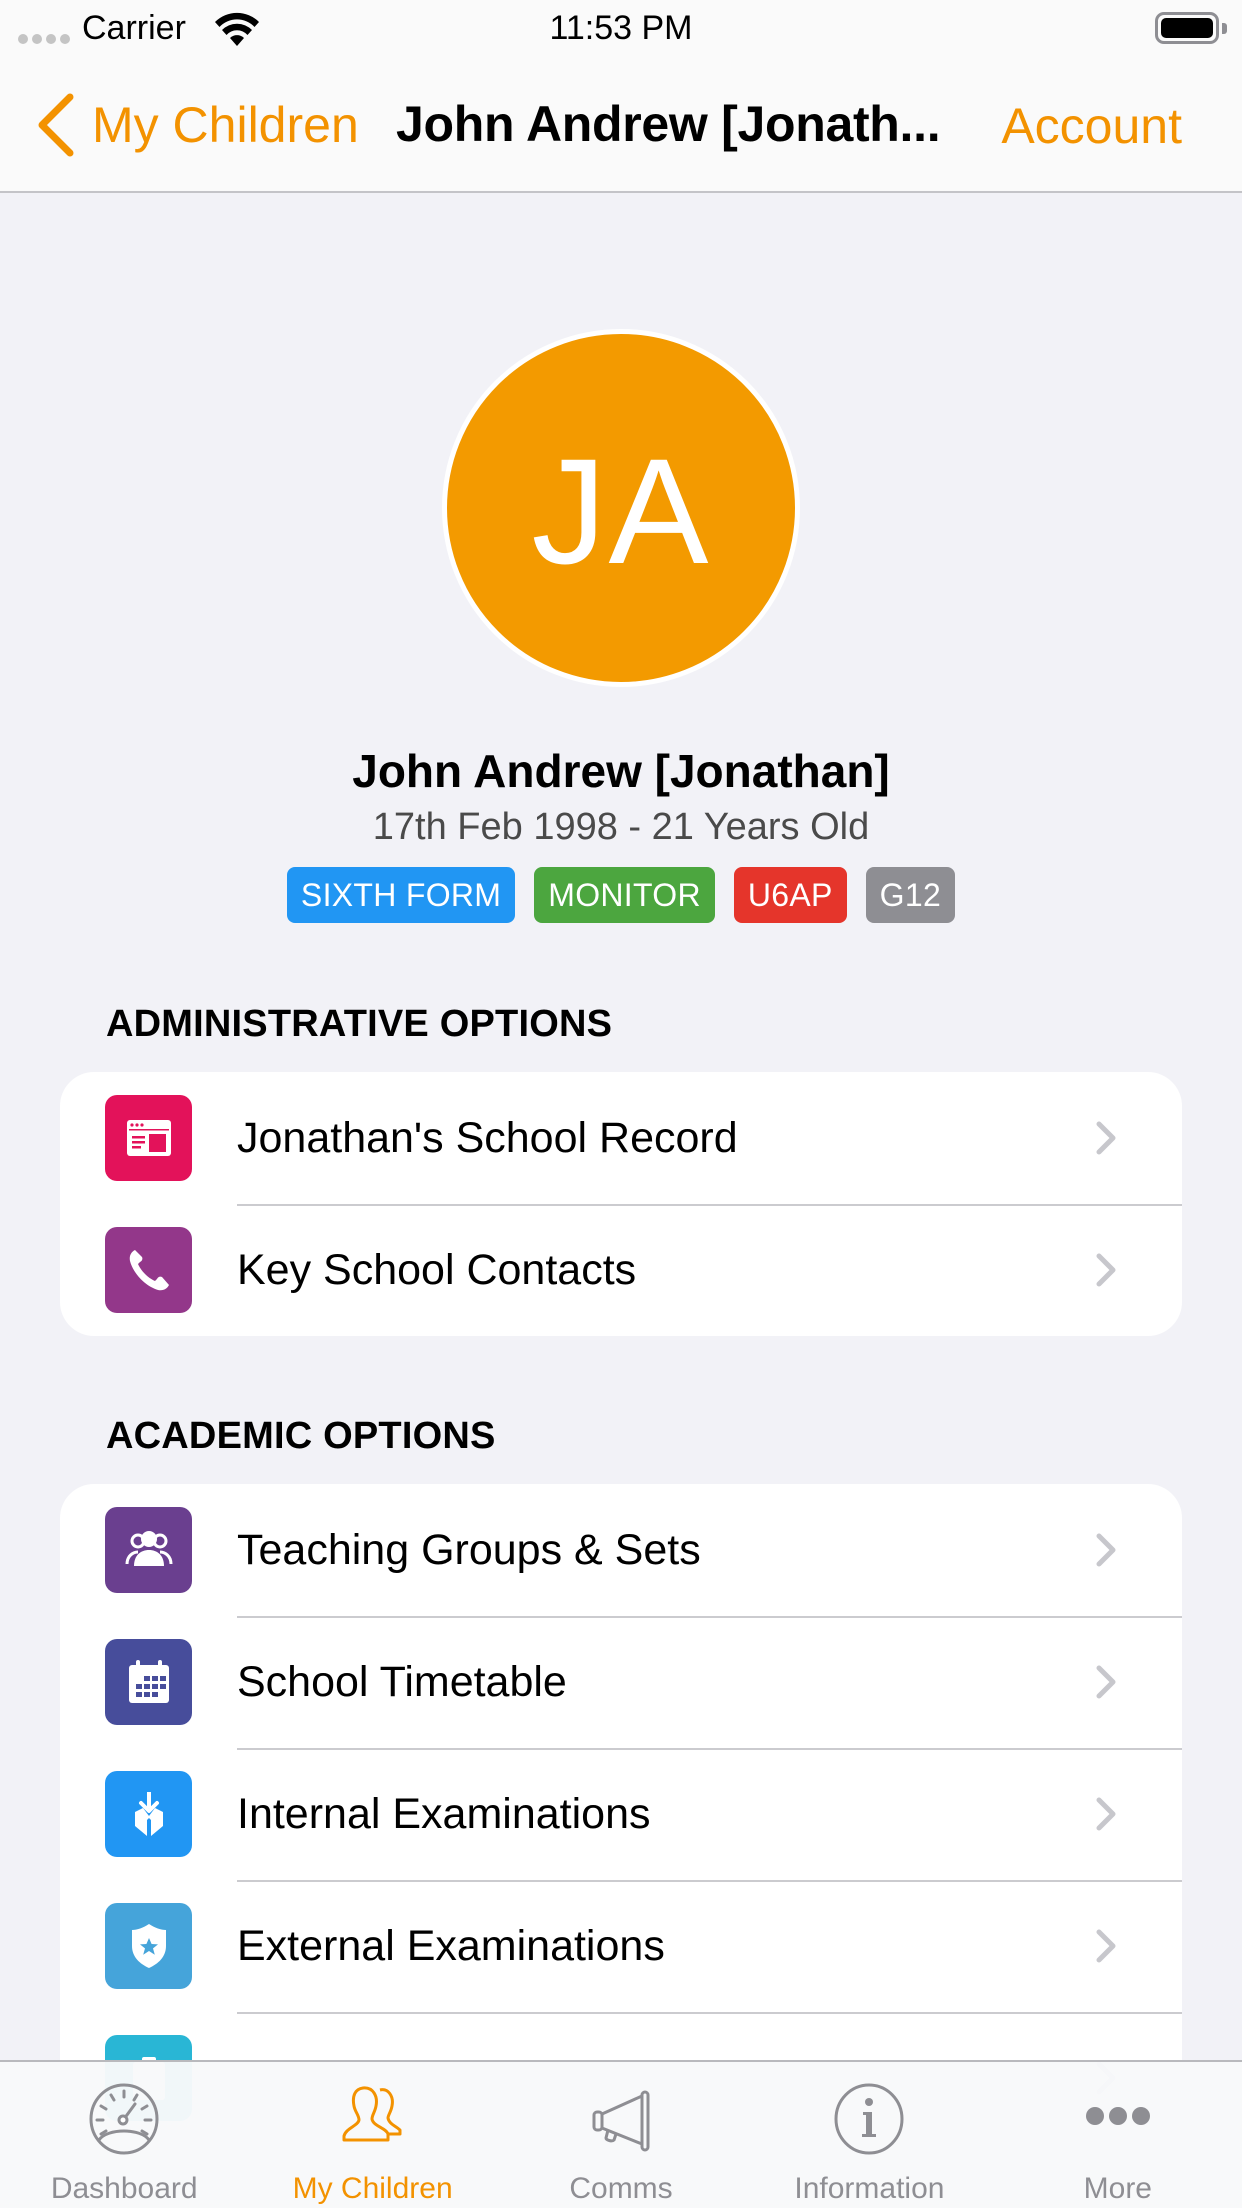 The width and height of the screenshot is (1242, 2208). I want to click on status-bar: Carrier 11:53 PM, so click(621, 30).